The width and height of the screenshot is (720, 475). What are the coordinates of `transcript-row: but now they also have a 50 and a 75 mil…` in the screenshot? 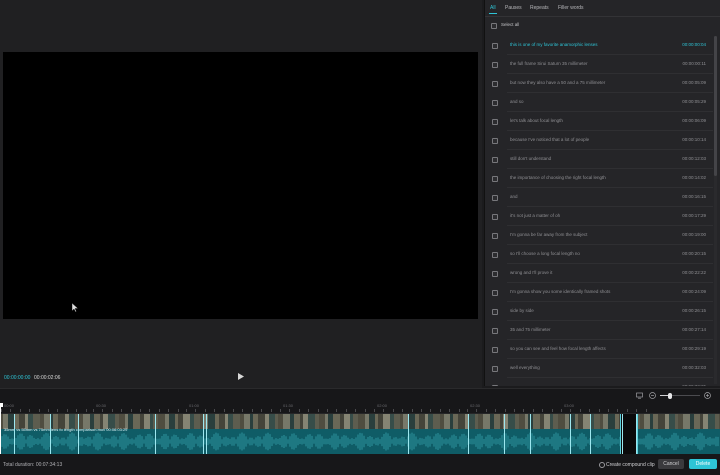 It's located at (602, 83).